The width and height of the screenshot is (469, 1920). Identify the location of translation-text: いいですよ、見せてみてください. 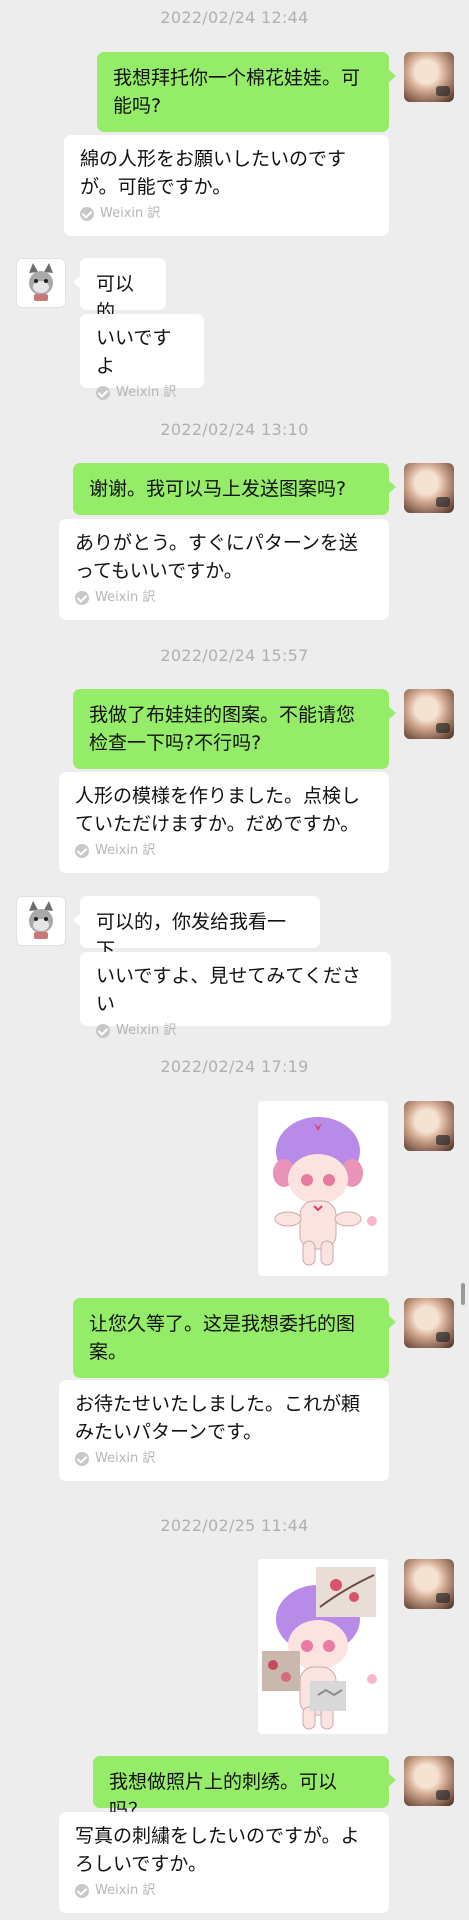
(228, 990).